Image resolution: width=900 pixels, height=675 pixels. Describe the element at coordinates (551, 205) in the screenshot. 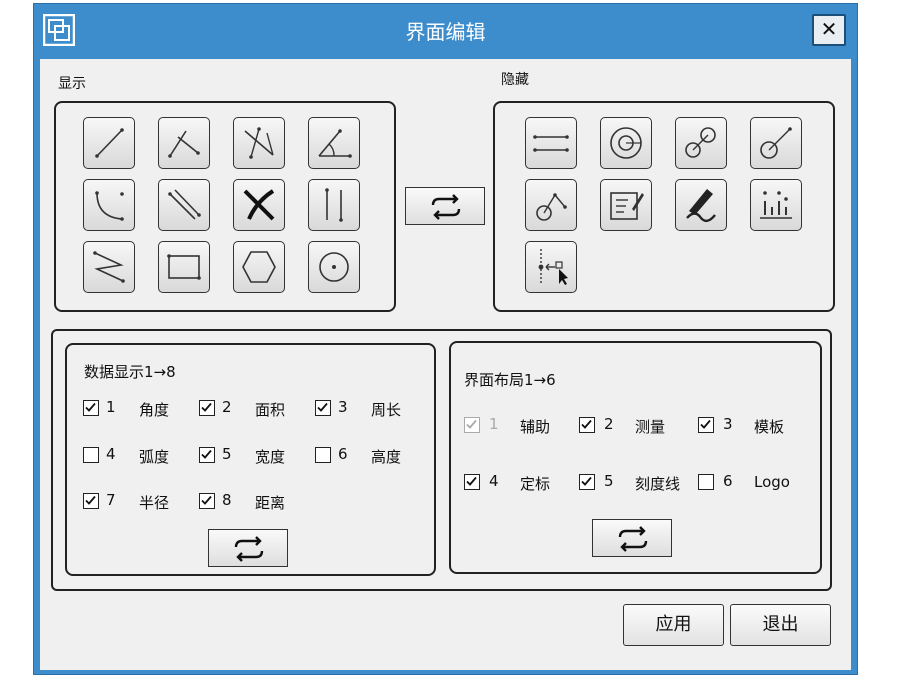

I see `circle-branch-icon` at that location.